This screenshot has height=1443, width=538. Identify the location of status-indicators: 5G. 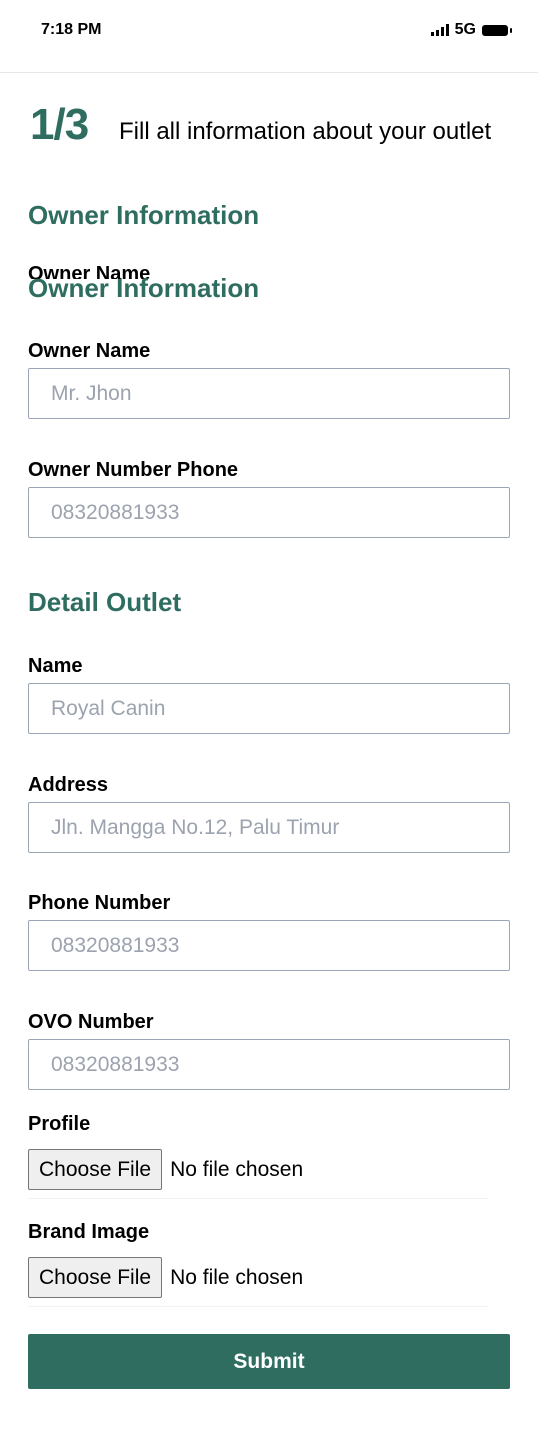
(471, 30).